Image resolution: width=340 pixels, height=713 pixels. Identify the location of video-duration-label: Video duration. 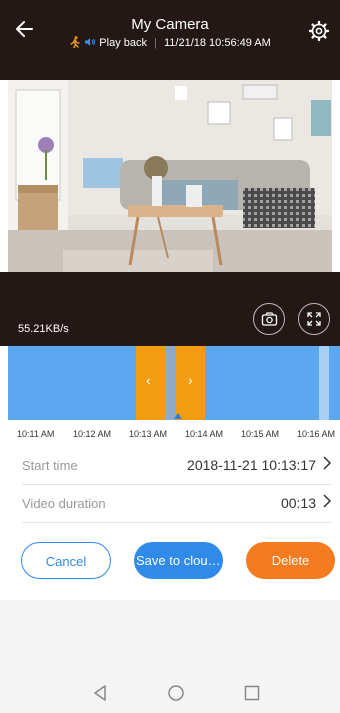
(64, 503).